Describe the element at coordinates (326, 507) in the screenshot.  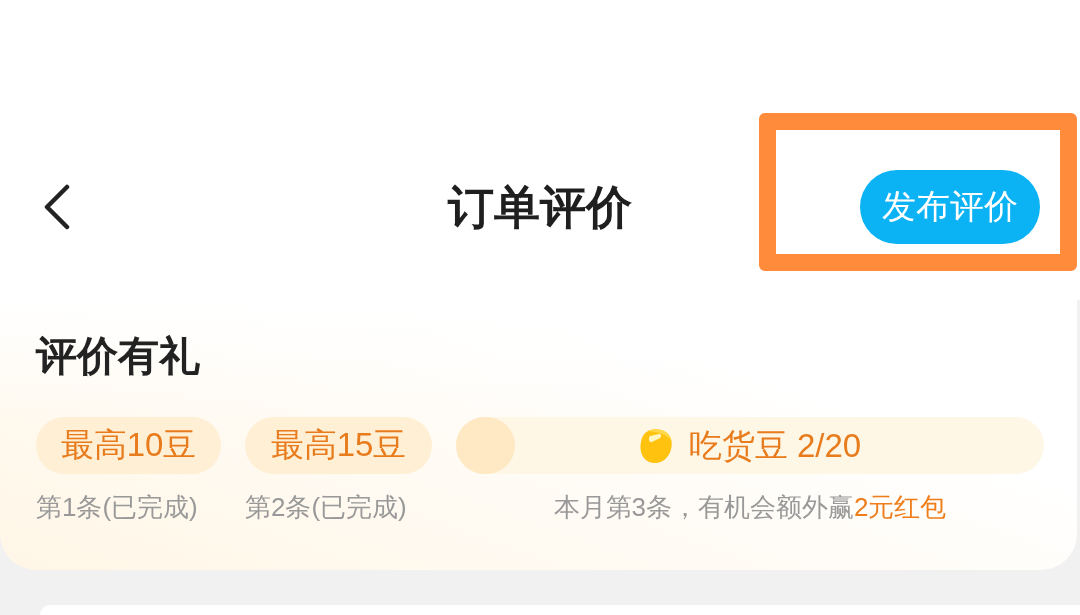
I see `reward-caption: 第2条(已完成)` at that location.